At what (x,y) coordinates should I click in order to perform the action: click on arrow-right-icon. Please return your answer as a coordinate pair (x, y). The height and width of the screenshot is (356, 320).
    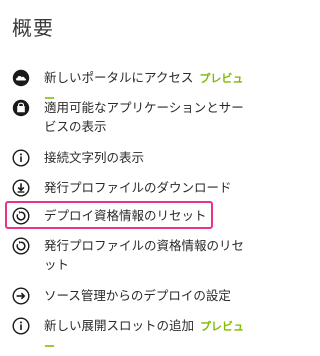
    Looking at the image, I should click on (21, 296).